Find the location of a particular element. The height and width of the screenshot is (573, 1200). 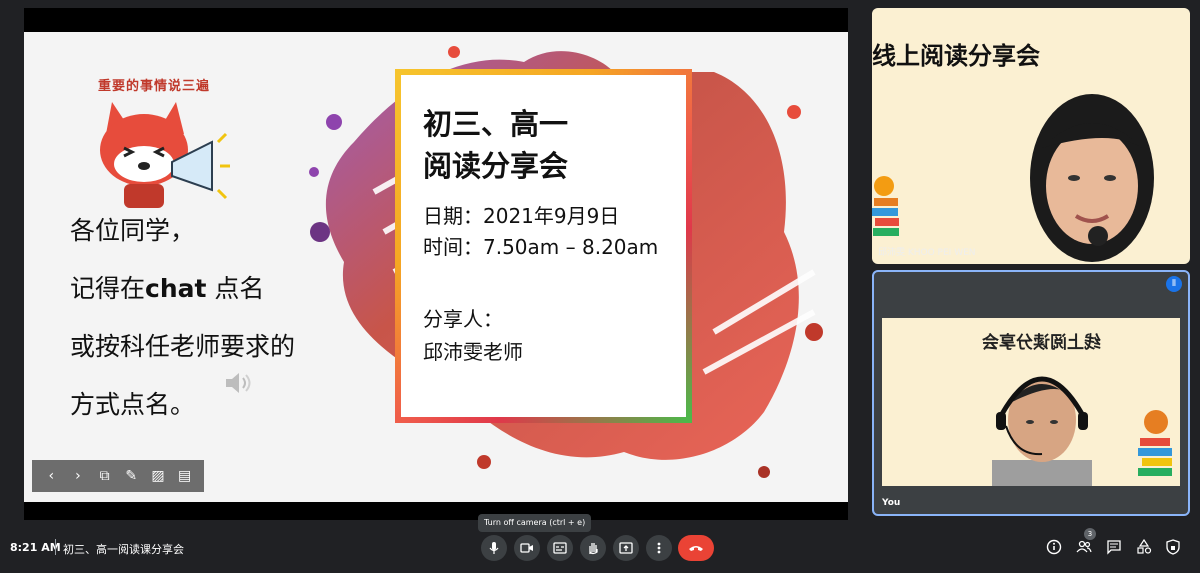

highlighter-icon: ▨ is located at coordinates (158, 476).